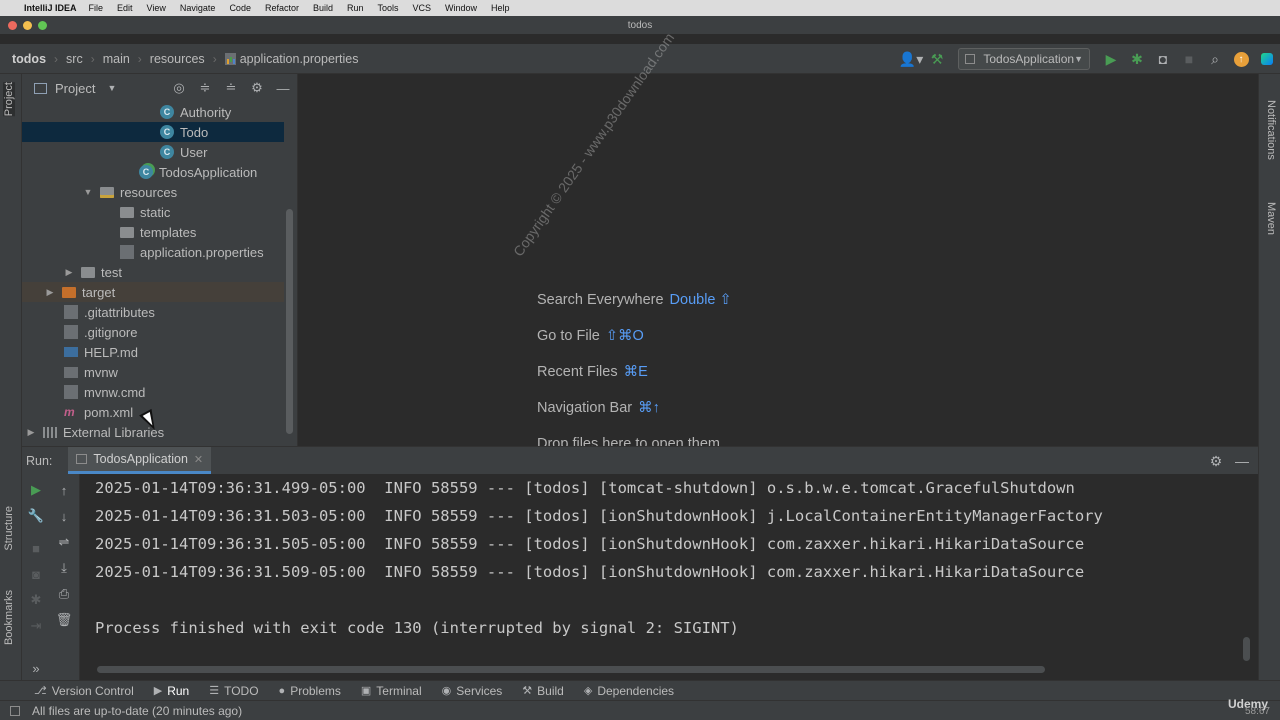 The height and width of the screenshot is (720, 1280). What do you see at coordinates (282, 8) in the screenshot?
I see `menu-refactor: Refactor` at bounding box center [282, 8].